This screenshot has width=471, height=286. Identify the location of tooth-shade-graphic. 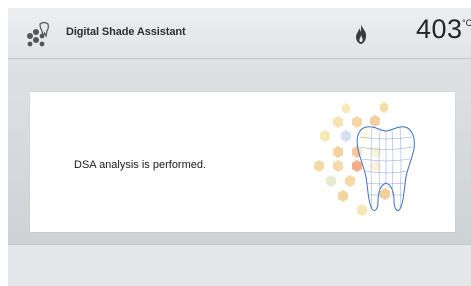
(364, 159).